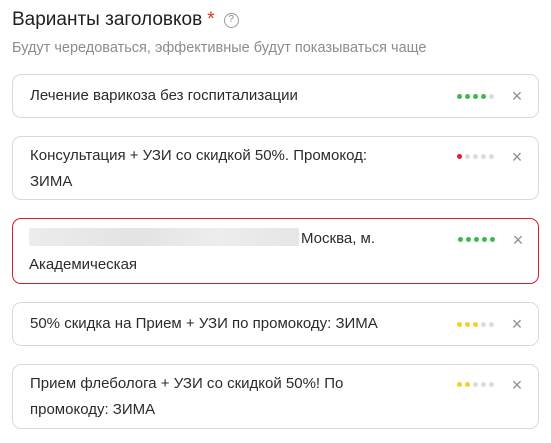 The width and height of the screenshot is (551, 443). Describe the element at coordinates (51, 181) in the screenshot. I see `headline-text-line: ЗИМА` at that location.